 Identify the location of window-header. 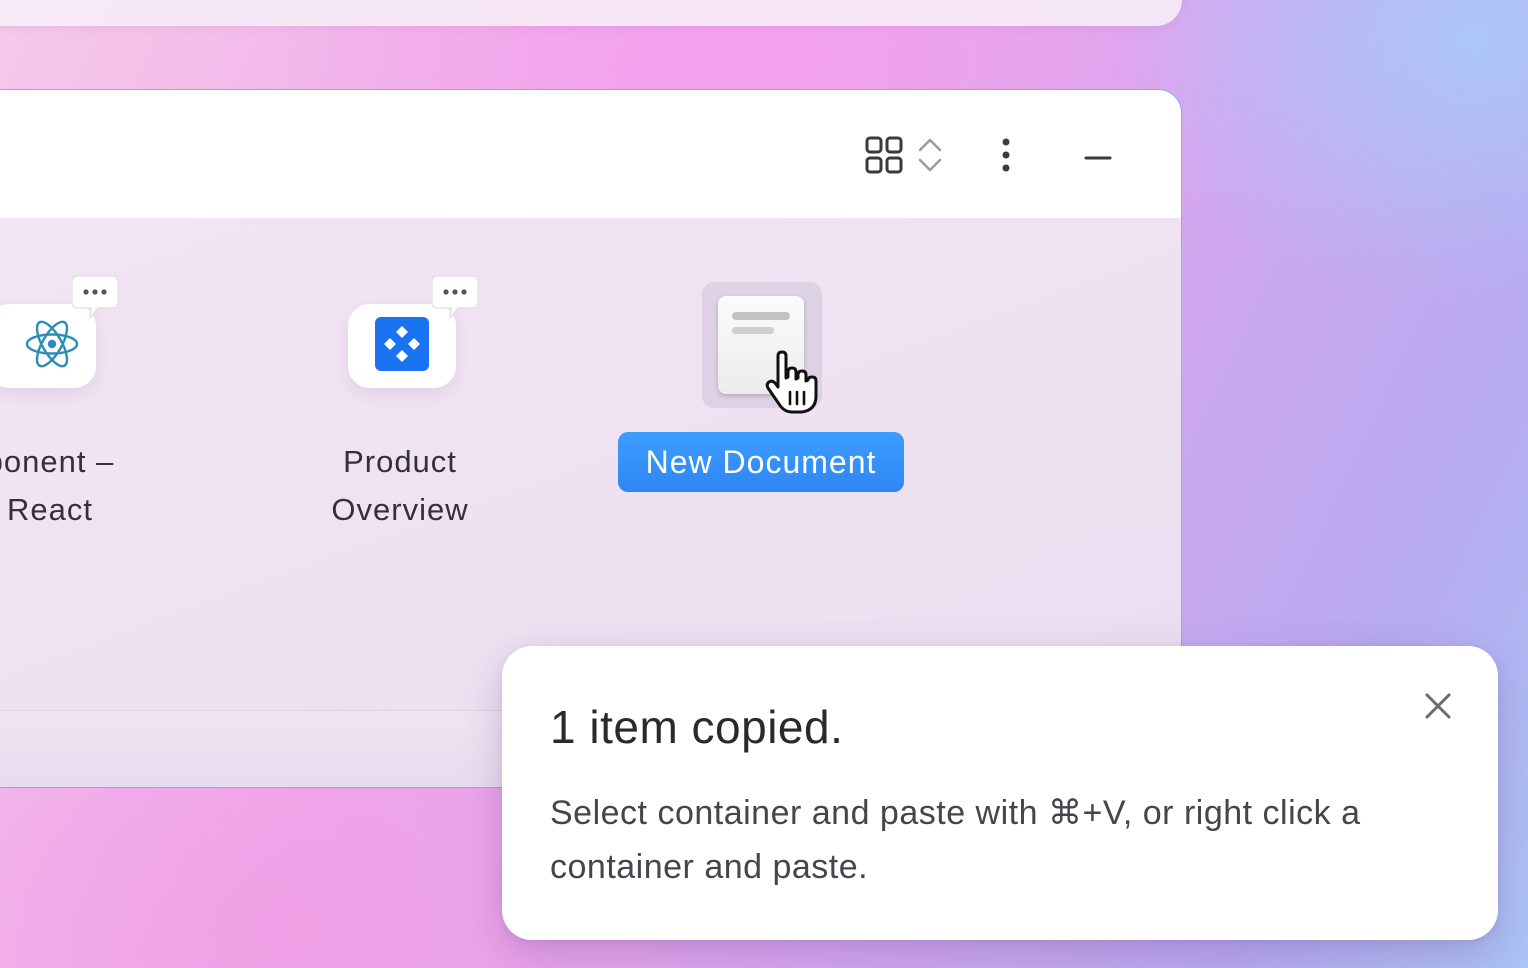
(590, 154).